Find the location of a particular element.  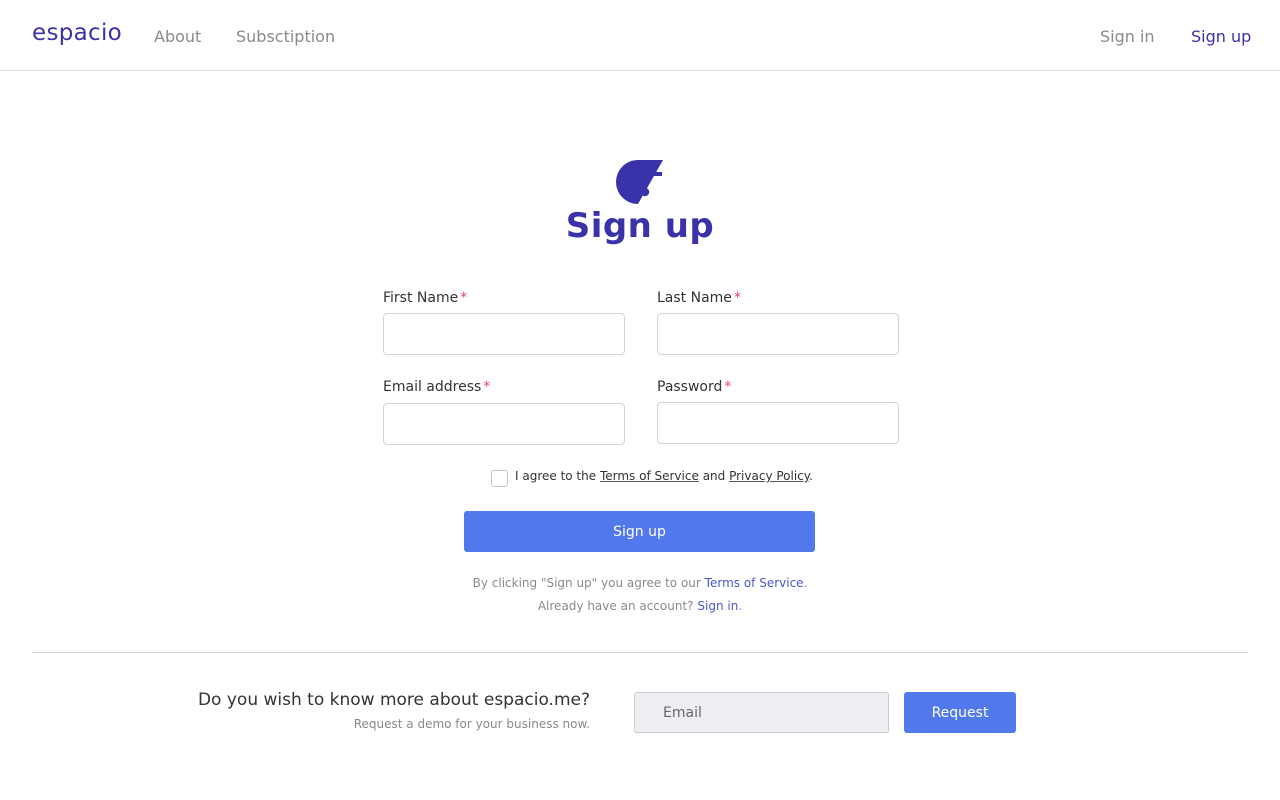

signin-note: Already have an account? Sign in. is located at coordinates (640, 606).